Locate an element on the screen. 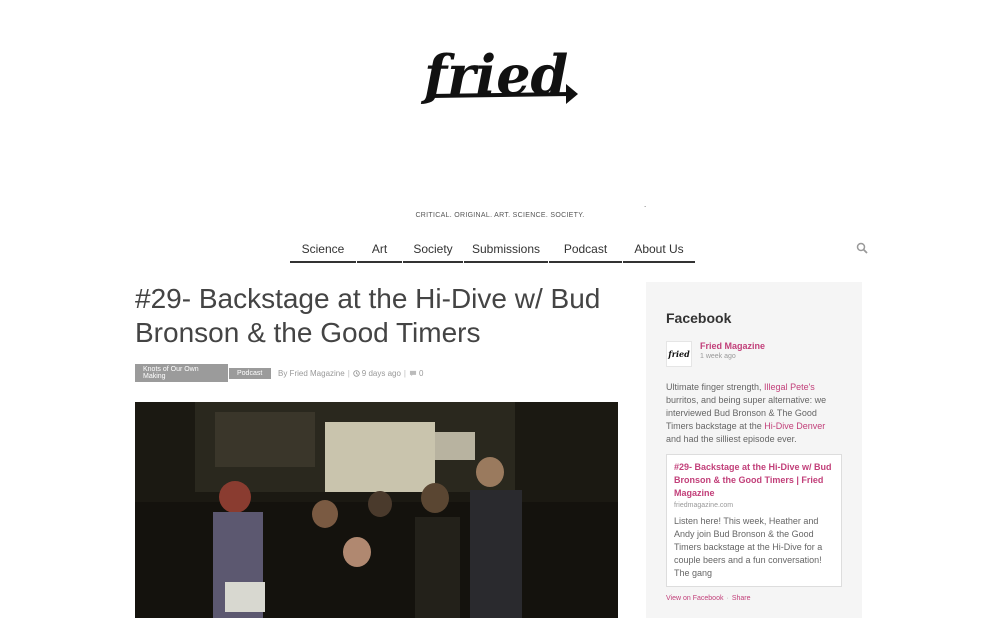 The width and height of the screenshot is (1000, 618). nav-item-podcast: Podcast is located at coordinates (585, 251).